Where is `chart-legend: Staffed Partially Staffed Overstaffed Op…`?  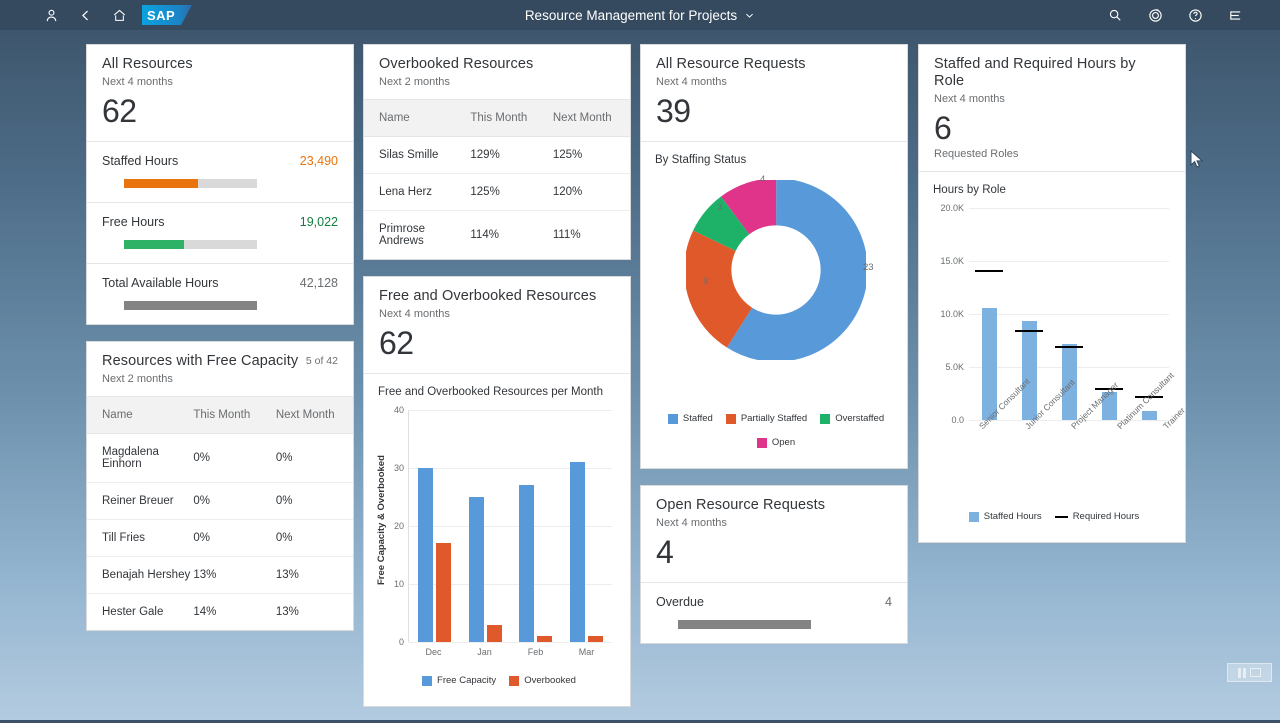 chart-legend: Staffed Partially Staffed Overstaffed Op… is located at coordinates (776, 431).